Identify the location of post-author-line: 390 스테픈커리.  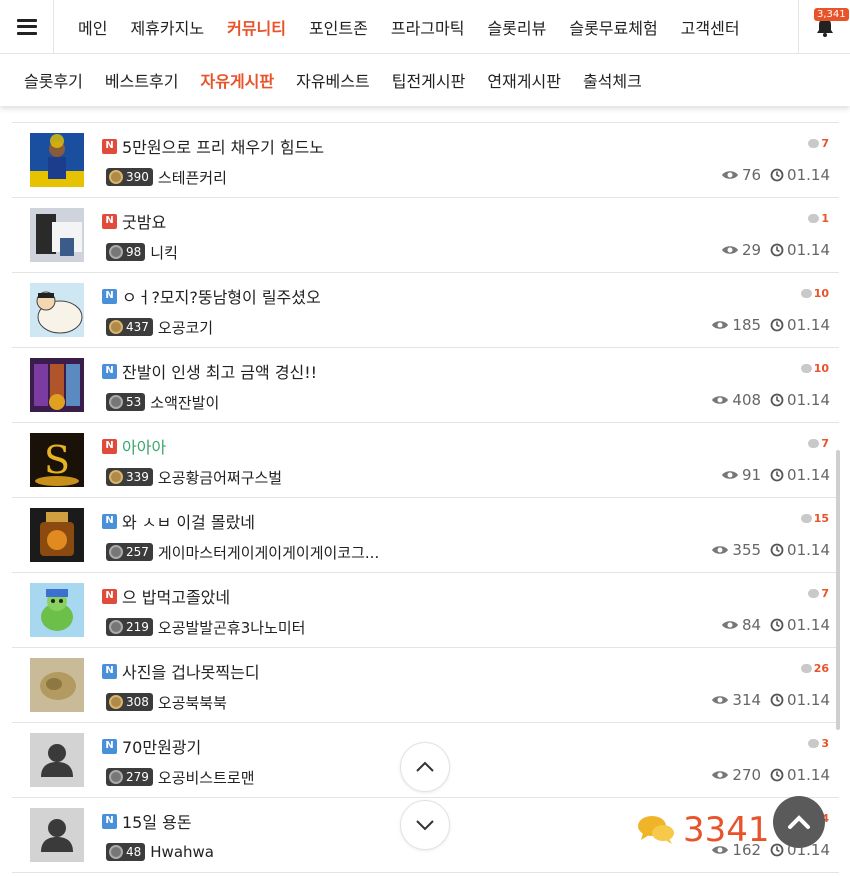
(166, 177).